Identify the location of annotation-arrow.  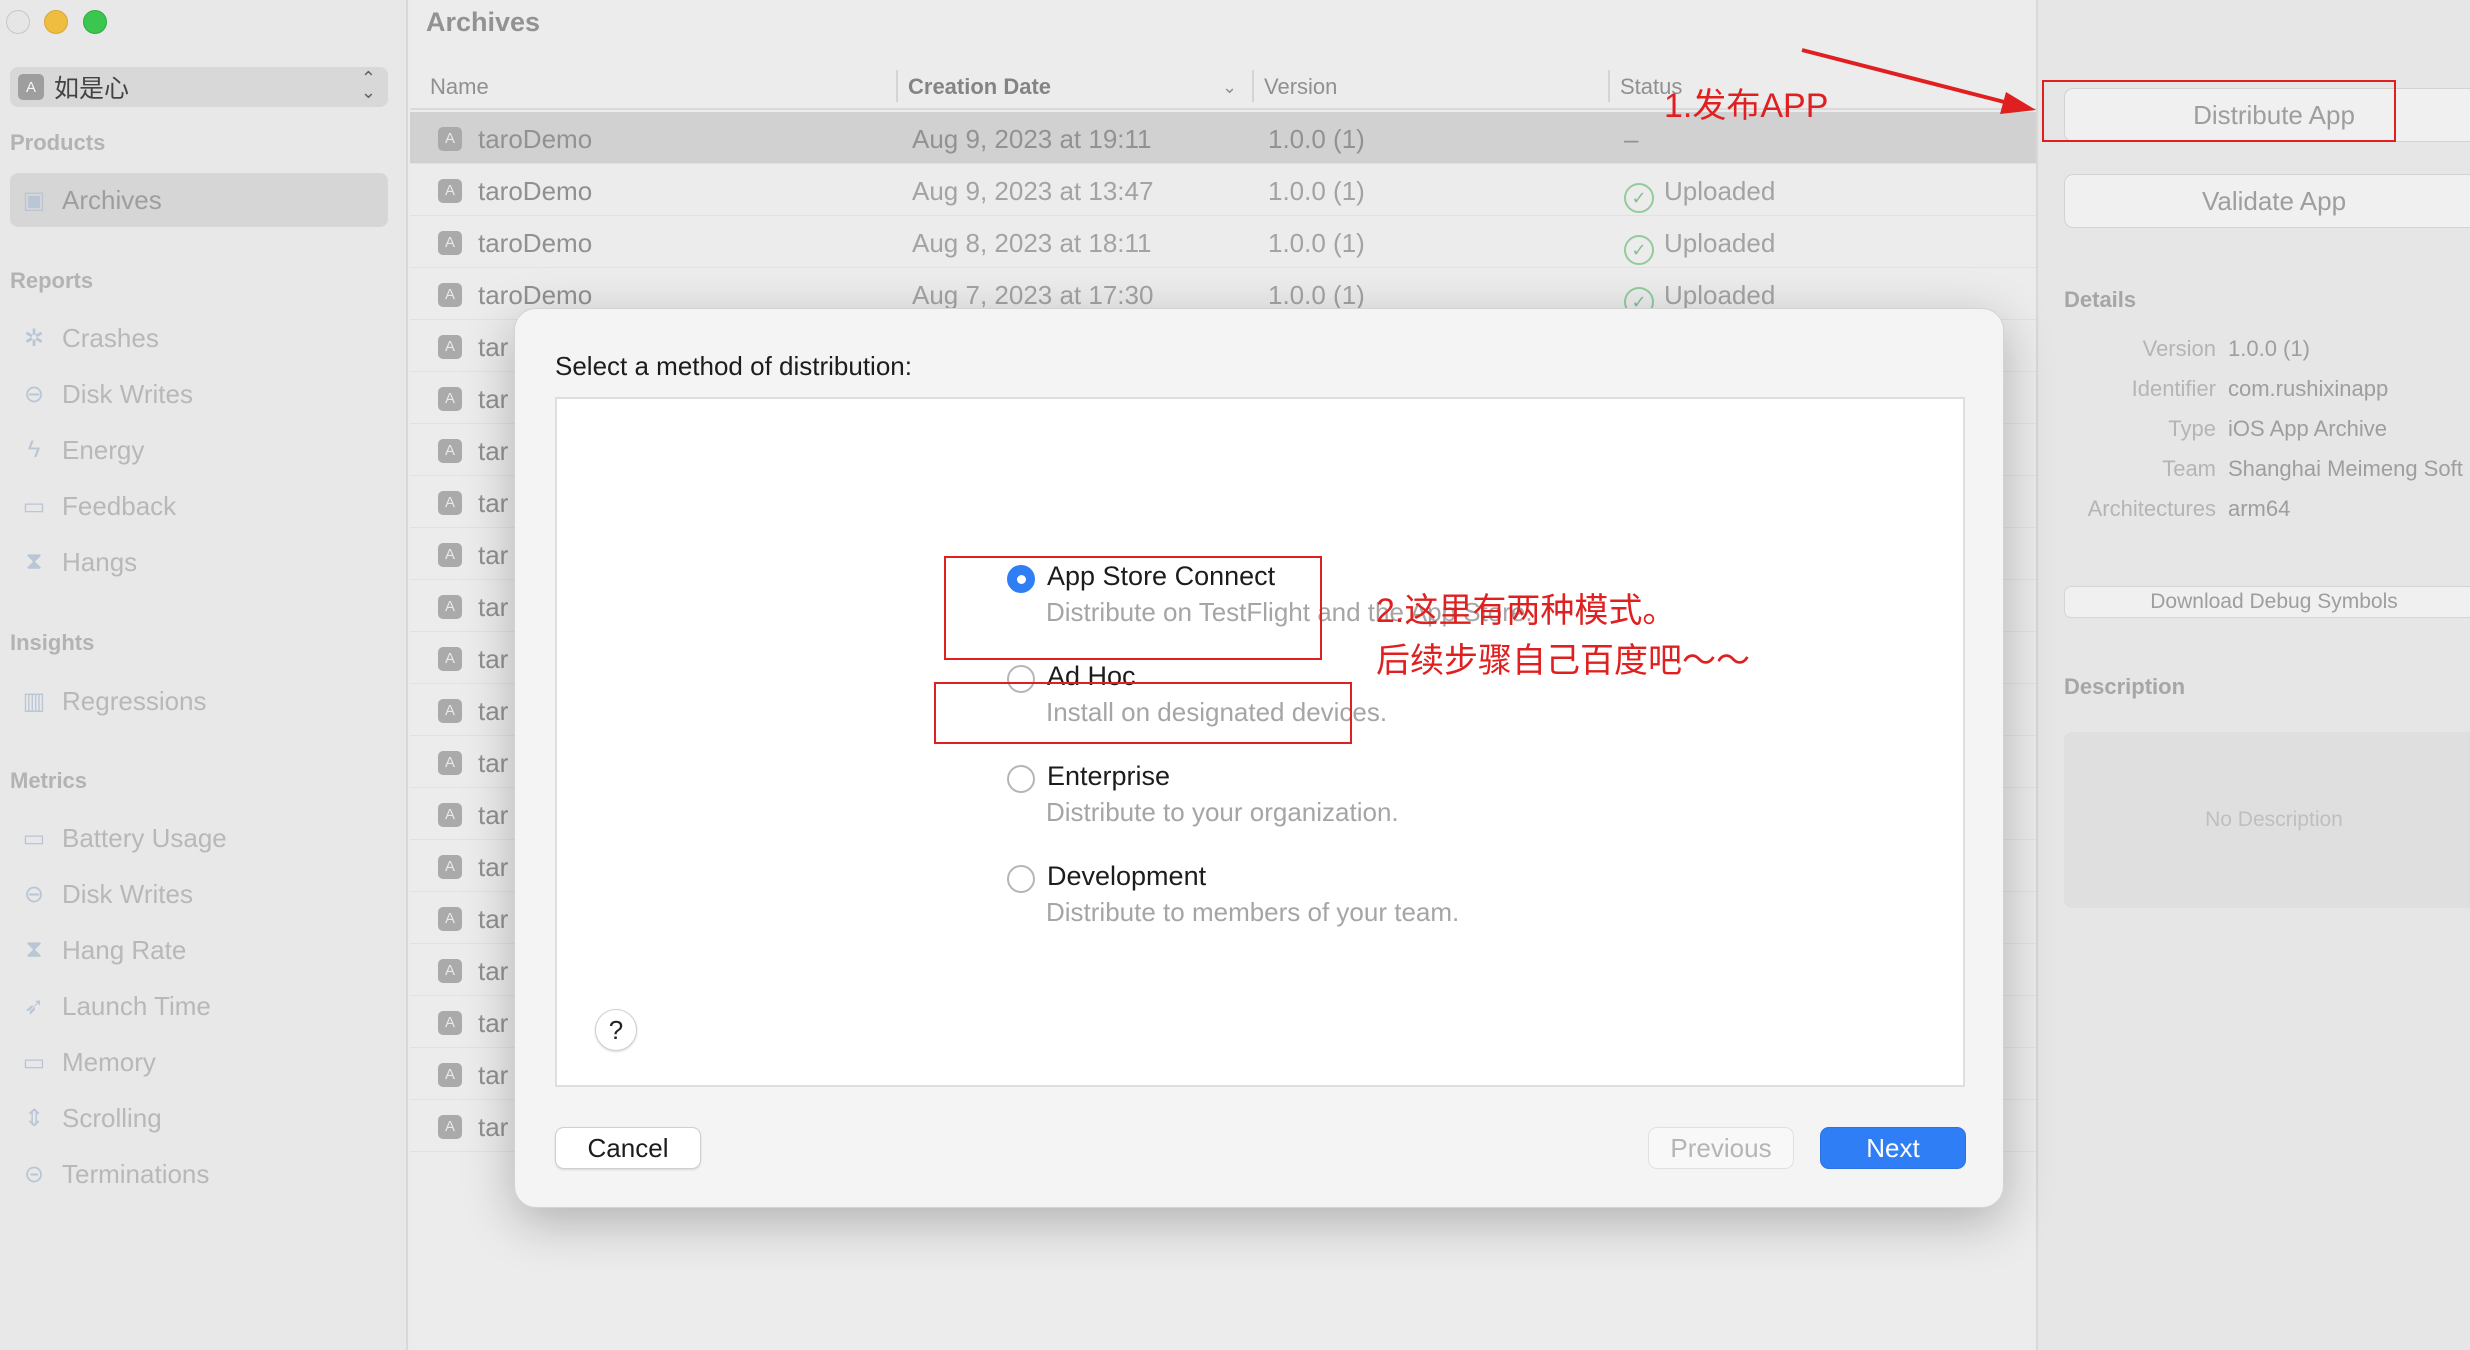
(1918, 81).